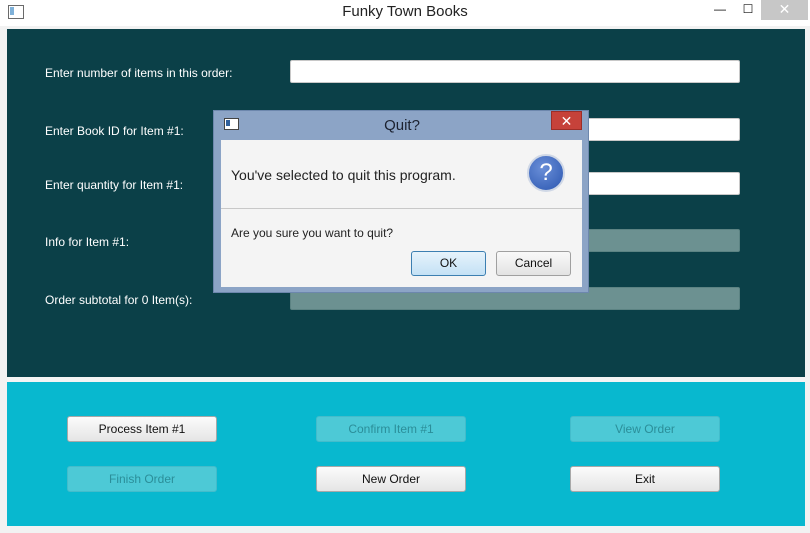  I want to click on ok-button: OK, so click(448, 263).